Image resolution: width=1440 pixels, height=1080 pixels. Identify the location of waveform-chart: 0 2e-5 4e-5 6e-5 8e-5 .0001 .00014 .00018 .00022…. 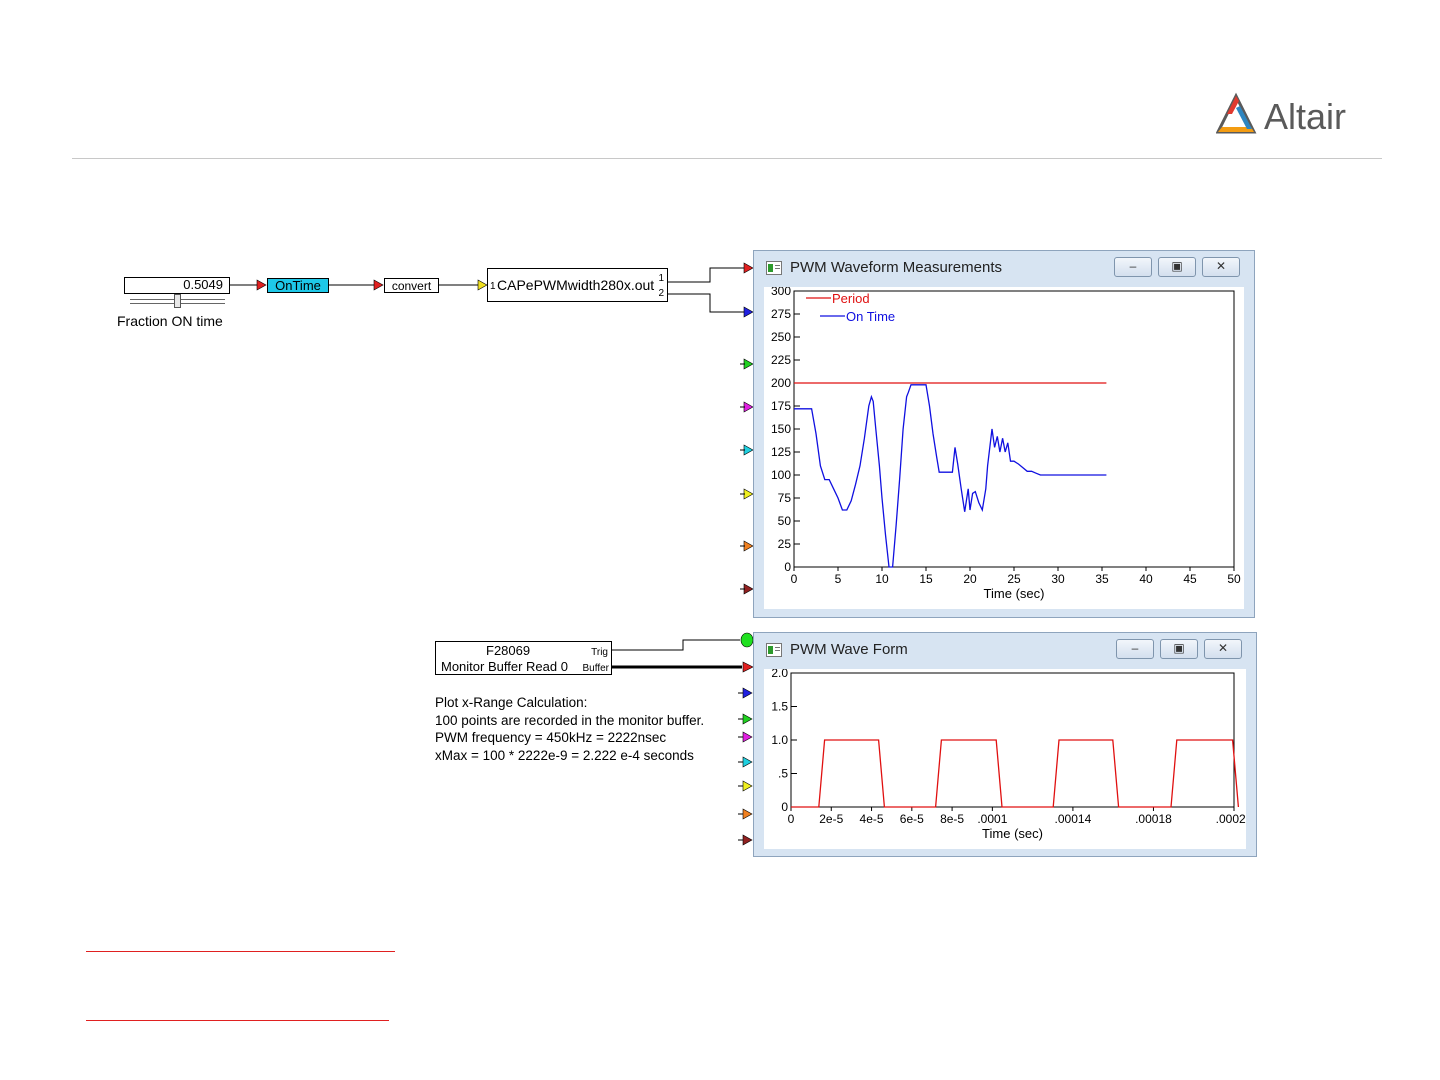
(1011, 753).